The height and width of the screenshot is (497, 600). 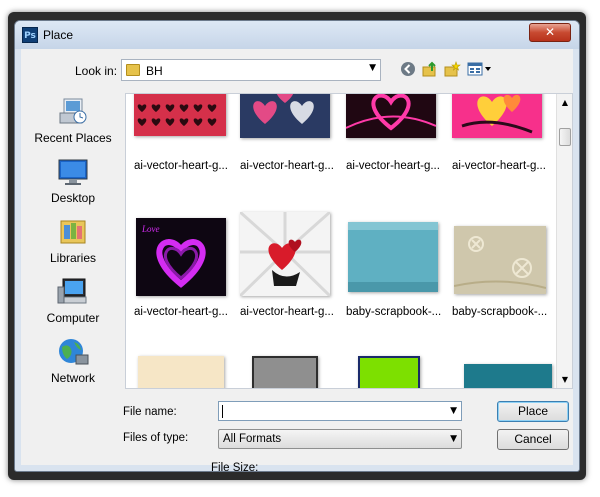 What do you see at coordinates (564, 241) in the screenshot?
I see `vertical-scrollbar: ▲ ▼` at bounding box center [564, 241].